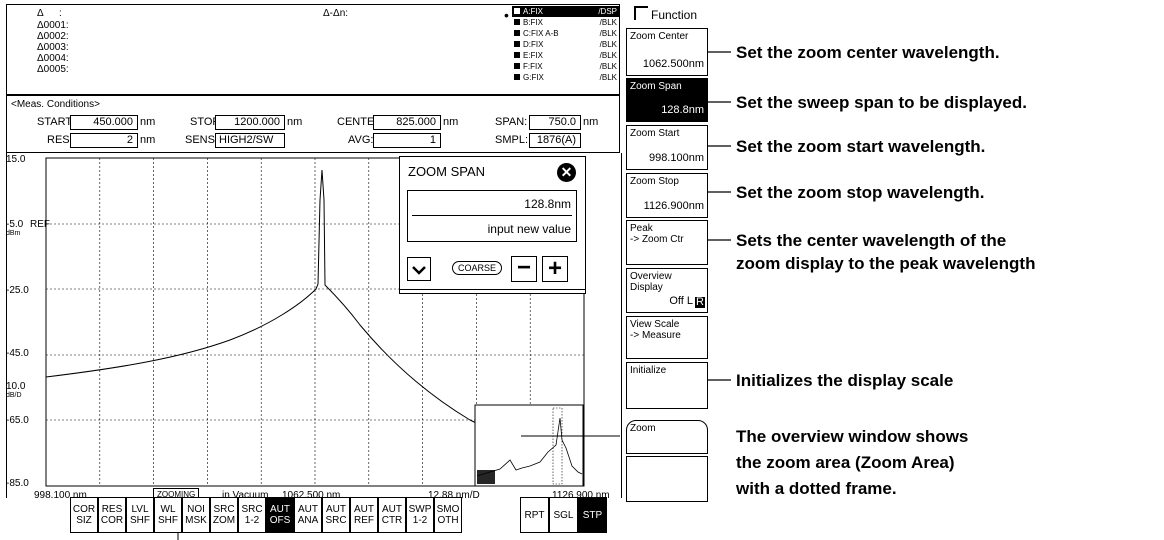 This screenshot has width=1164, height=540. What do you see at coordinates (845, 380) in the screenshot?
I see `callout-initialize: Initializes the display scale` at bounding box center [845, 380].